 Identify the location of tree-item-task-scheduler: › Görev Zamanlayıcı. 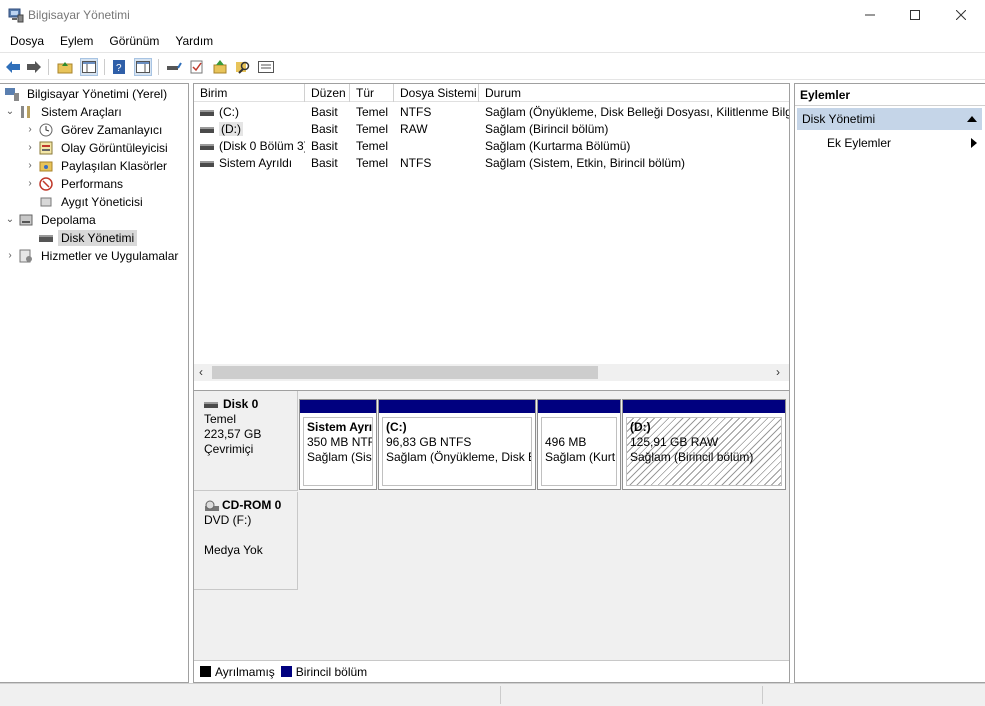
(94, 129).